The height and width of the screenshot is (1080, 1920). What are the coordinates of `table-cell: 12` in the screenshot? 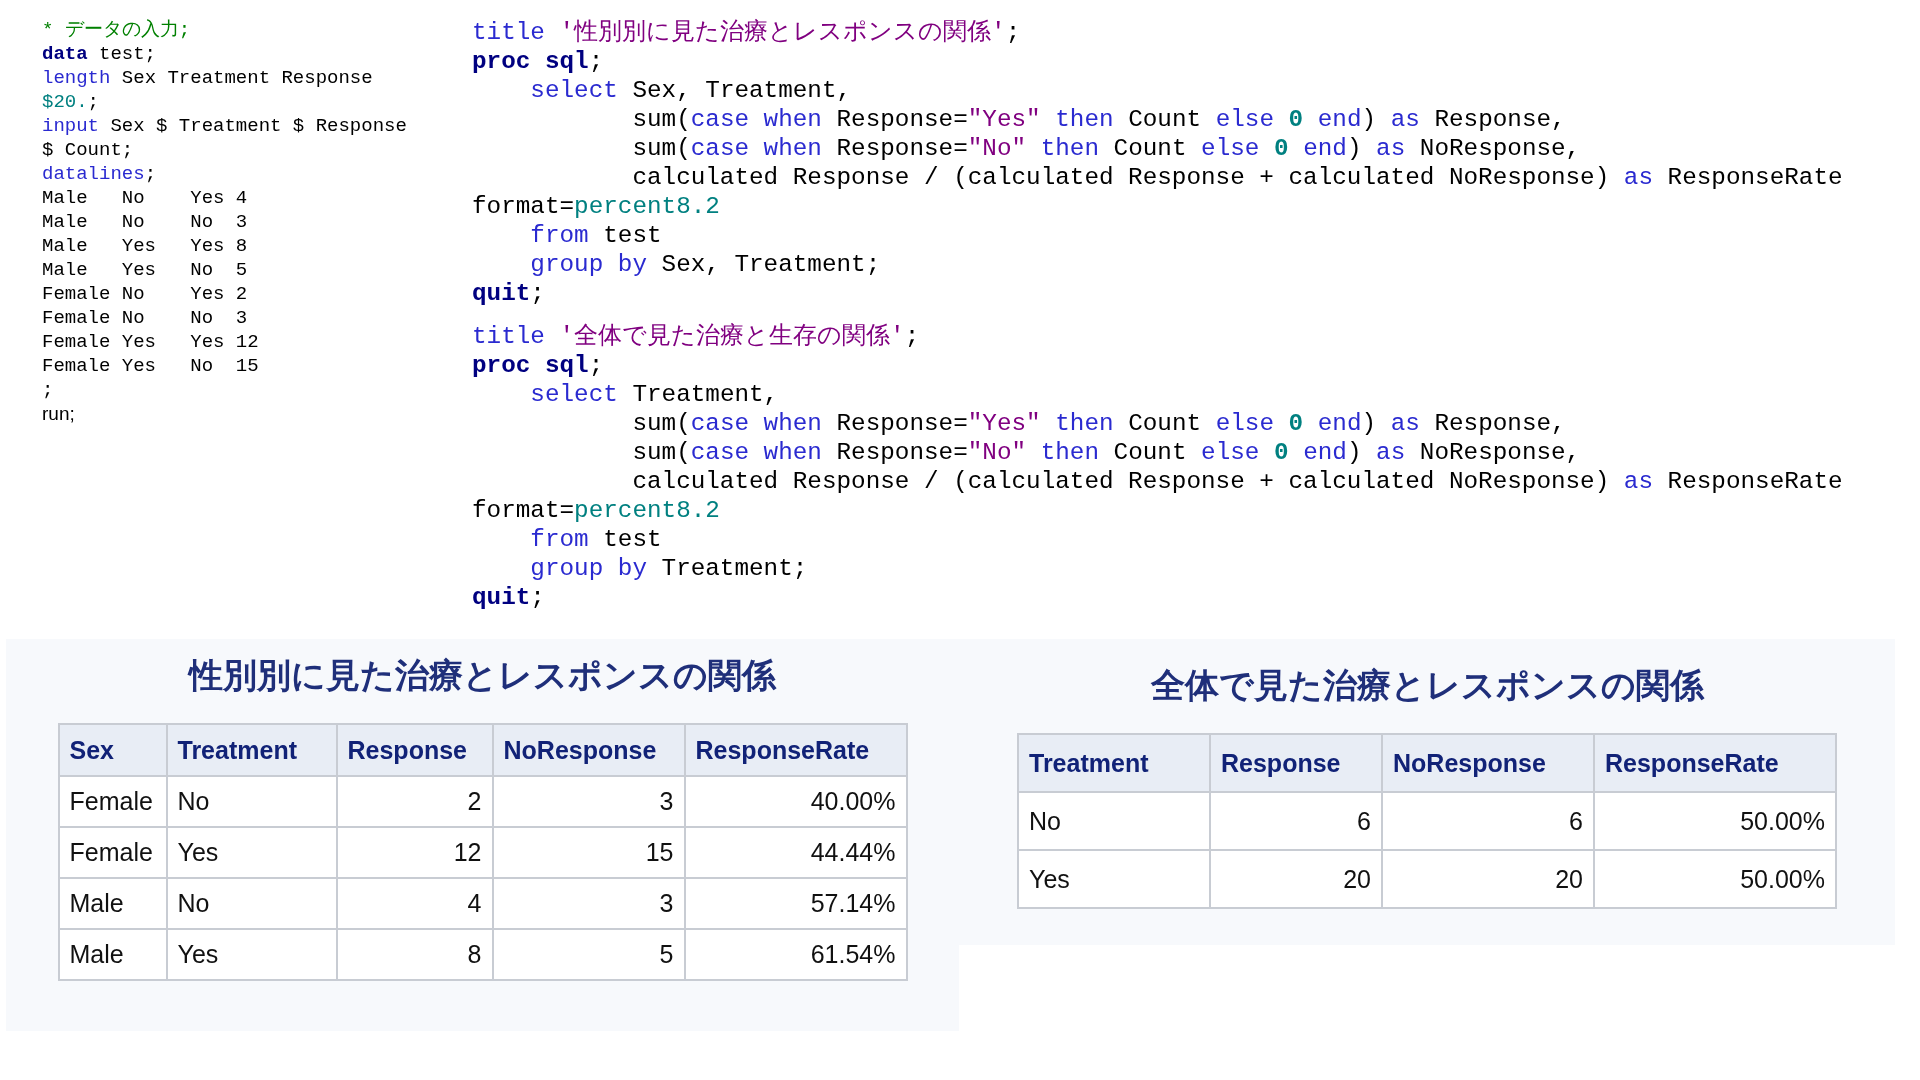 It's located at (414, 852).